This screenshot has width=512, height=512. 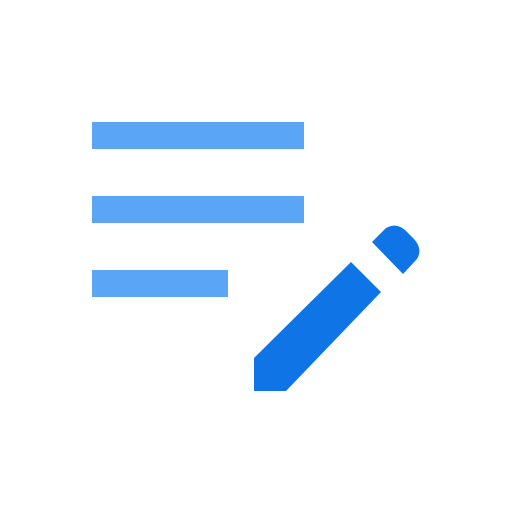 I want to click on text-line-1-icon, so click(x=198, y=135).